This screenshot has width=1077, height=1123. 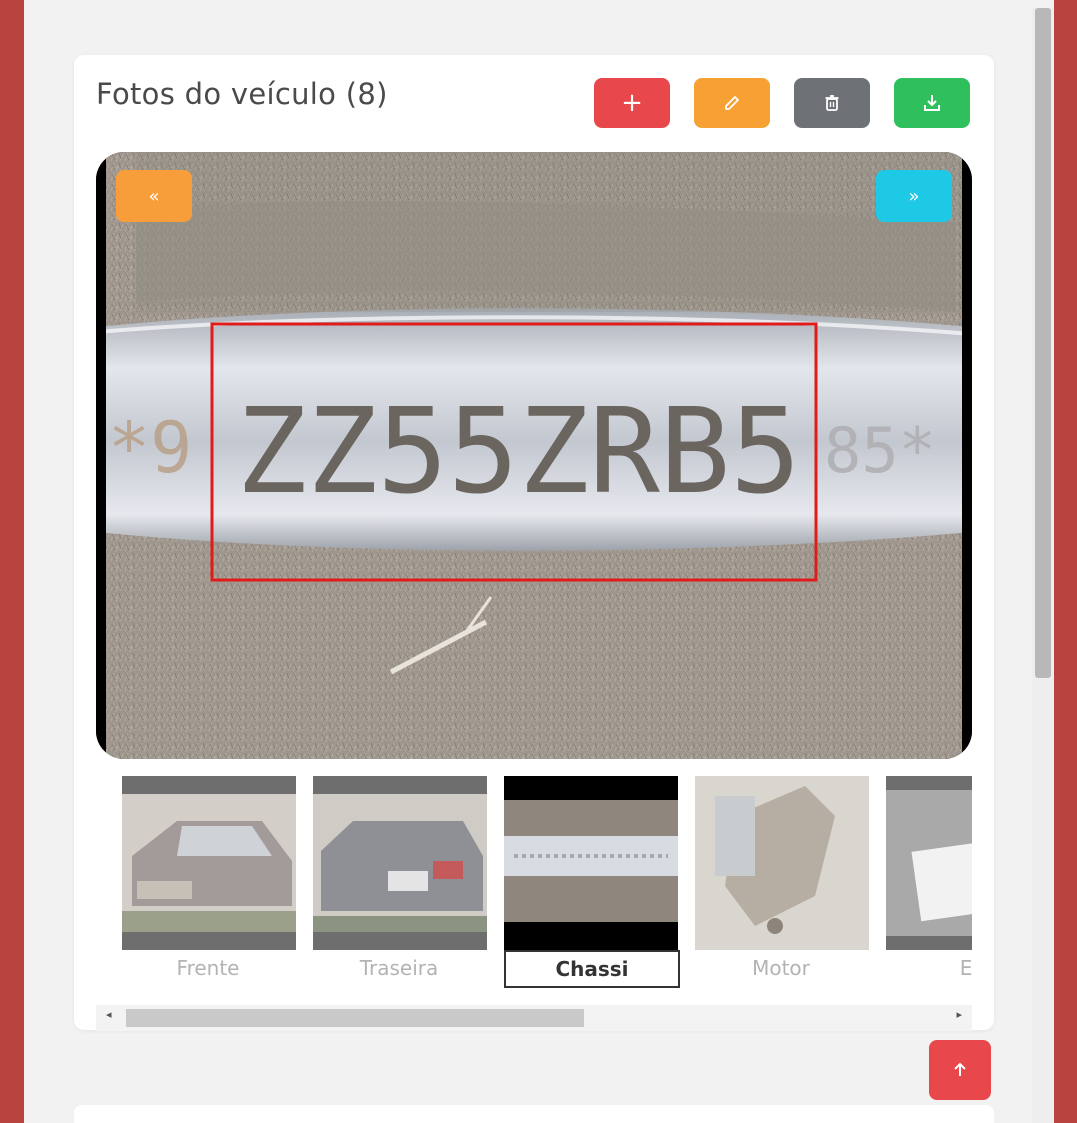 I want to click on arrow-up-icon, so click(x=960, y=1069).